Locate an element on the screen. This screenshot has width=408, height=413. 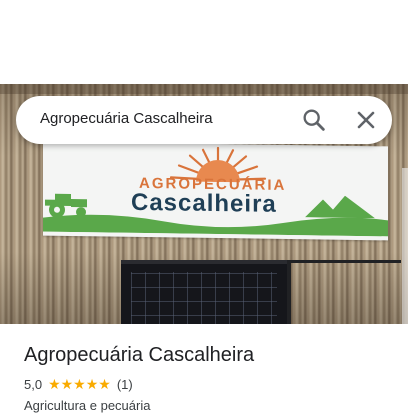
close-icon is located at coordinates (366, 120).